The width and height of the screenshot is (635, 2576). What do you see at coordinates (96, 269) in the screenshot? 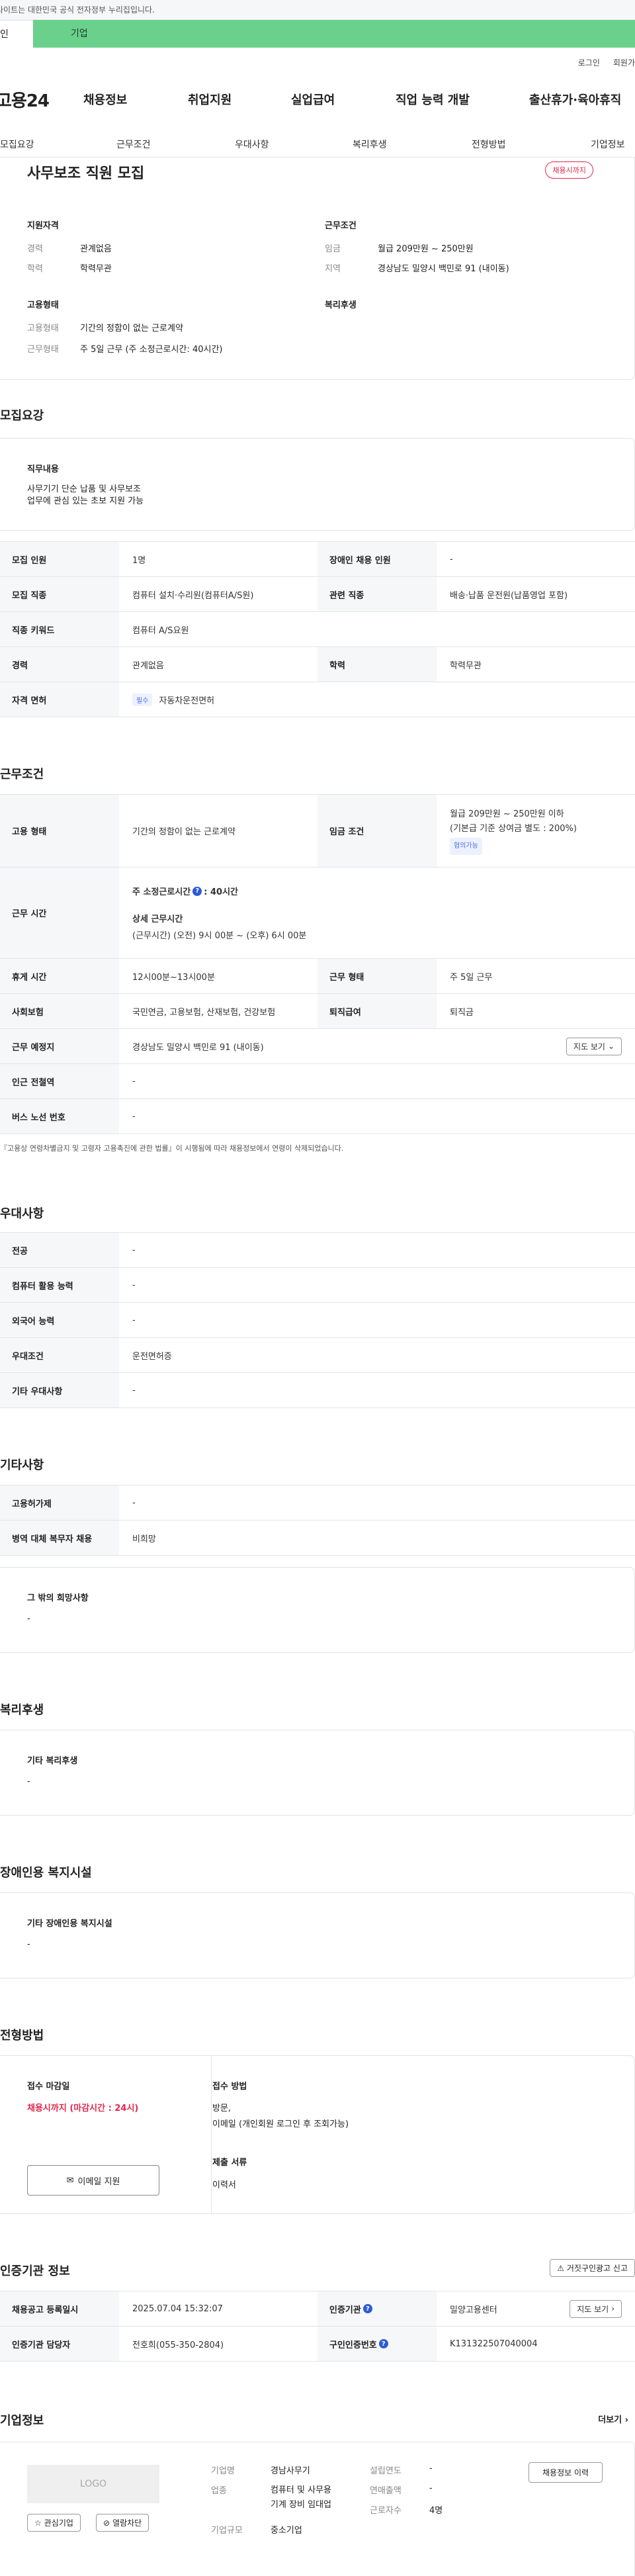
I see `edu-value: 학력무관` at bounding box center [96, 269].